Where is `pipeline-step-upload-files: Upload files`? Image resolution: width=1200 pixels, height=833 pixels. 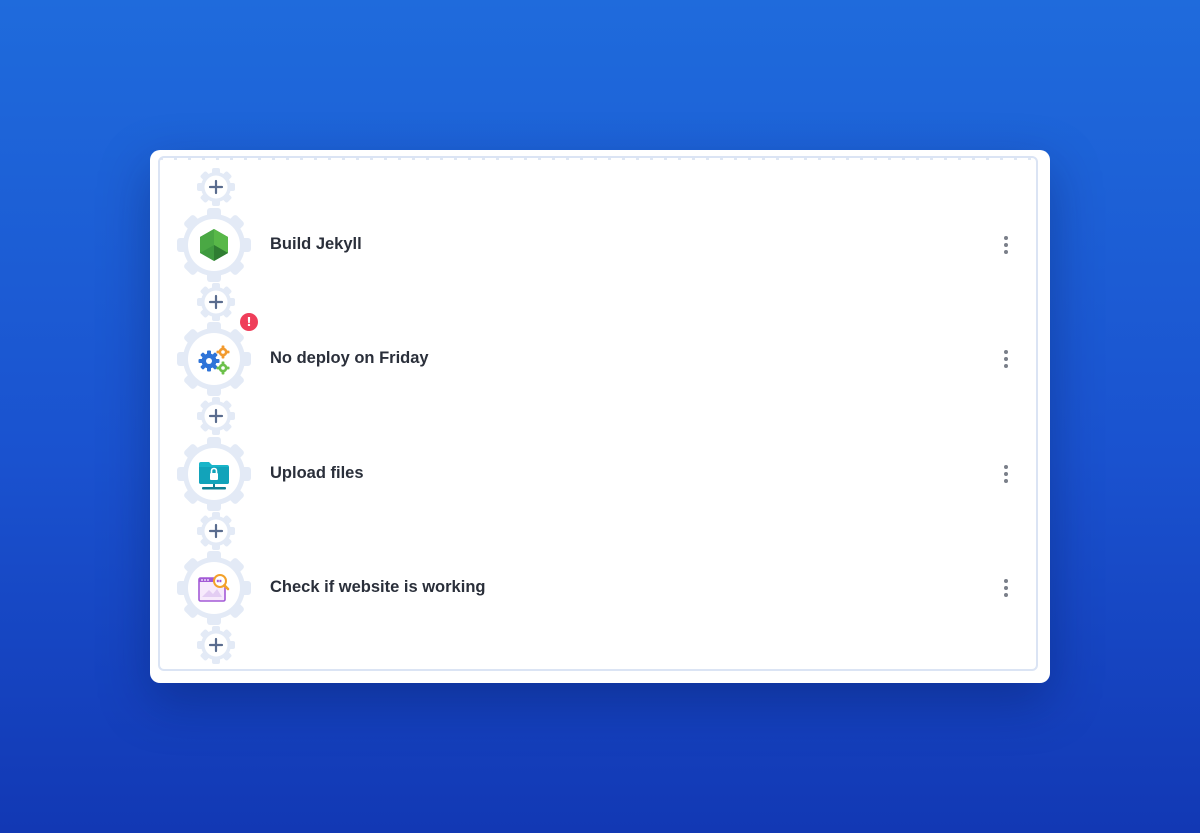 pipeline-step-upload-files: Upload files is located at coordinates (598, 474).